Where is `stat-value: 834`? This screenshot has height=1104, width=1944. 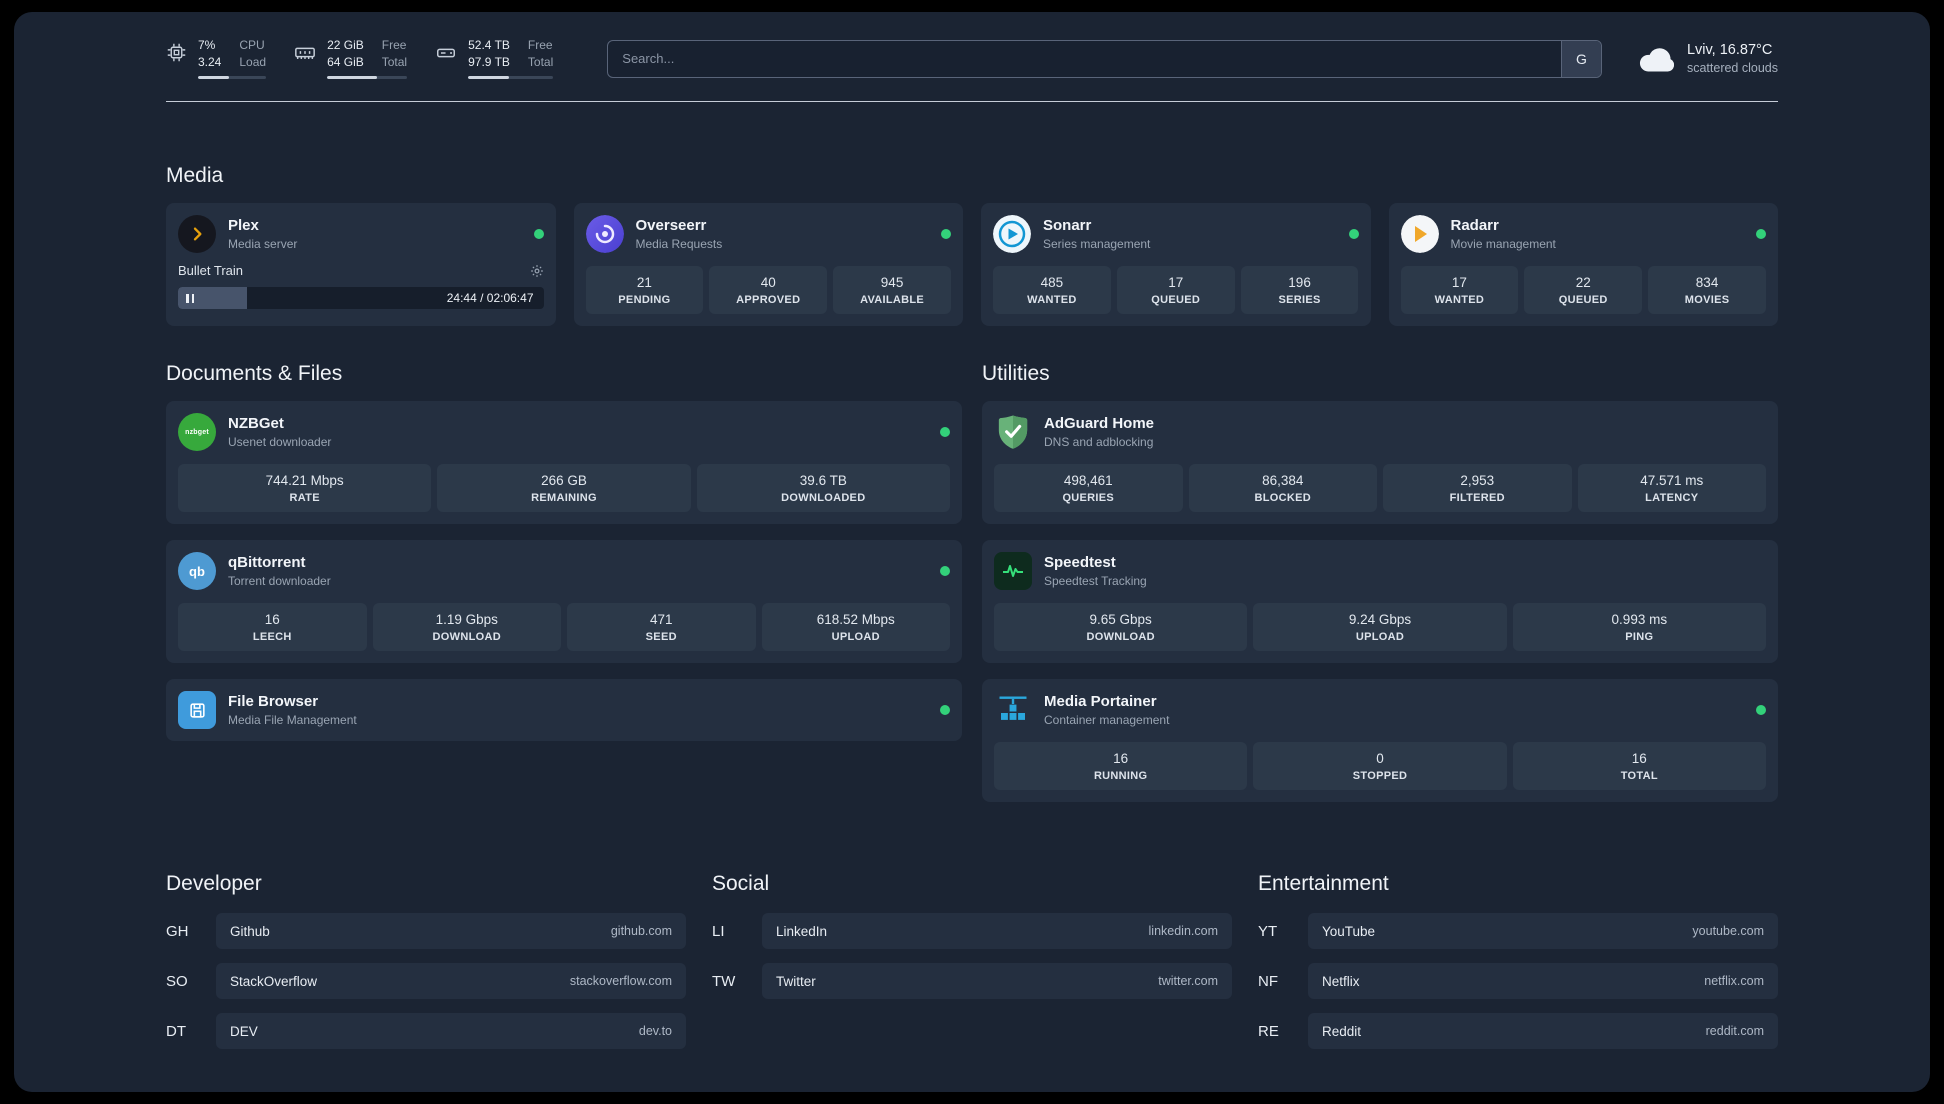 stat-value: 834 is located at coordinates (1707, 282).